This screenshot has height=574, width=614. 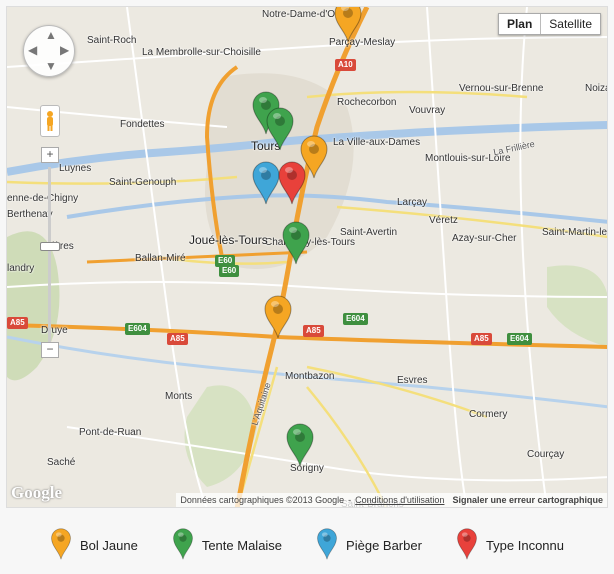 I want to click on place-label: Véretz, so click(x=443, y=220).